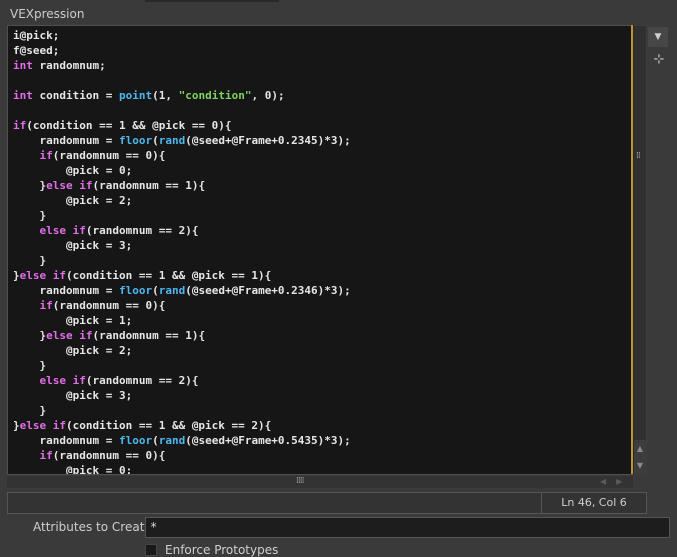 This screenshot has height=557, width=677. I want to click on code-function: point, so click(135, 95).